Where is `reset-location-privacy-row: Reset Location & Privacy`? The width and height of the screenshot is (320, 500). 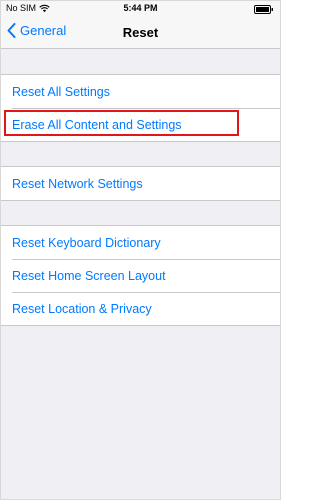 reset-location-privacy-row: Reset Location & Privacy is located at coordinates (140, 308).